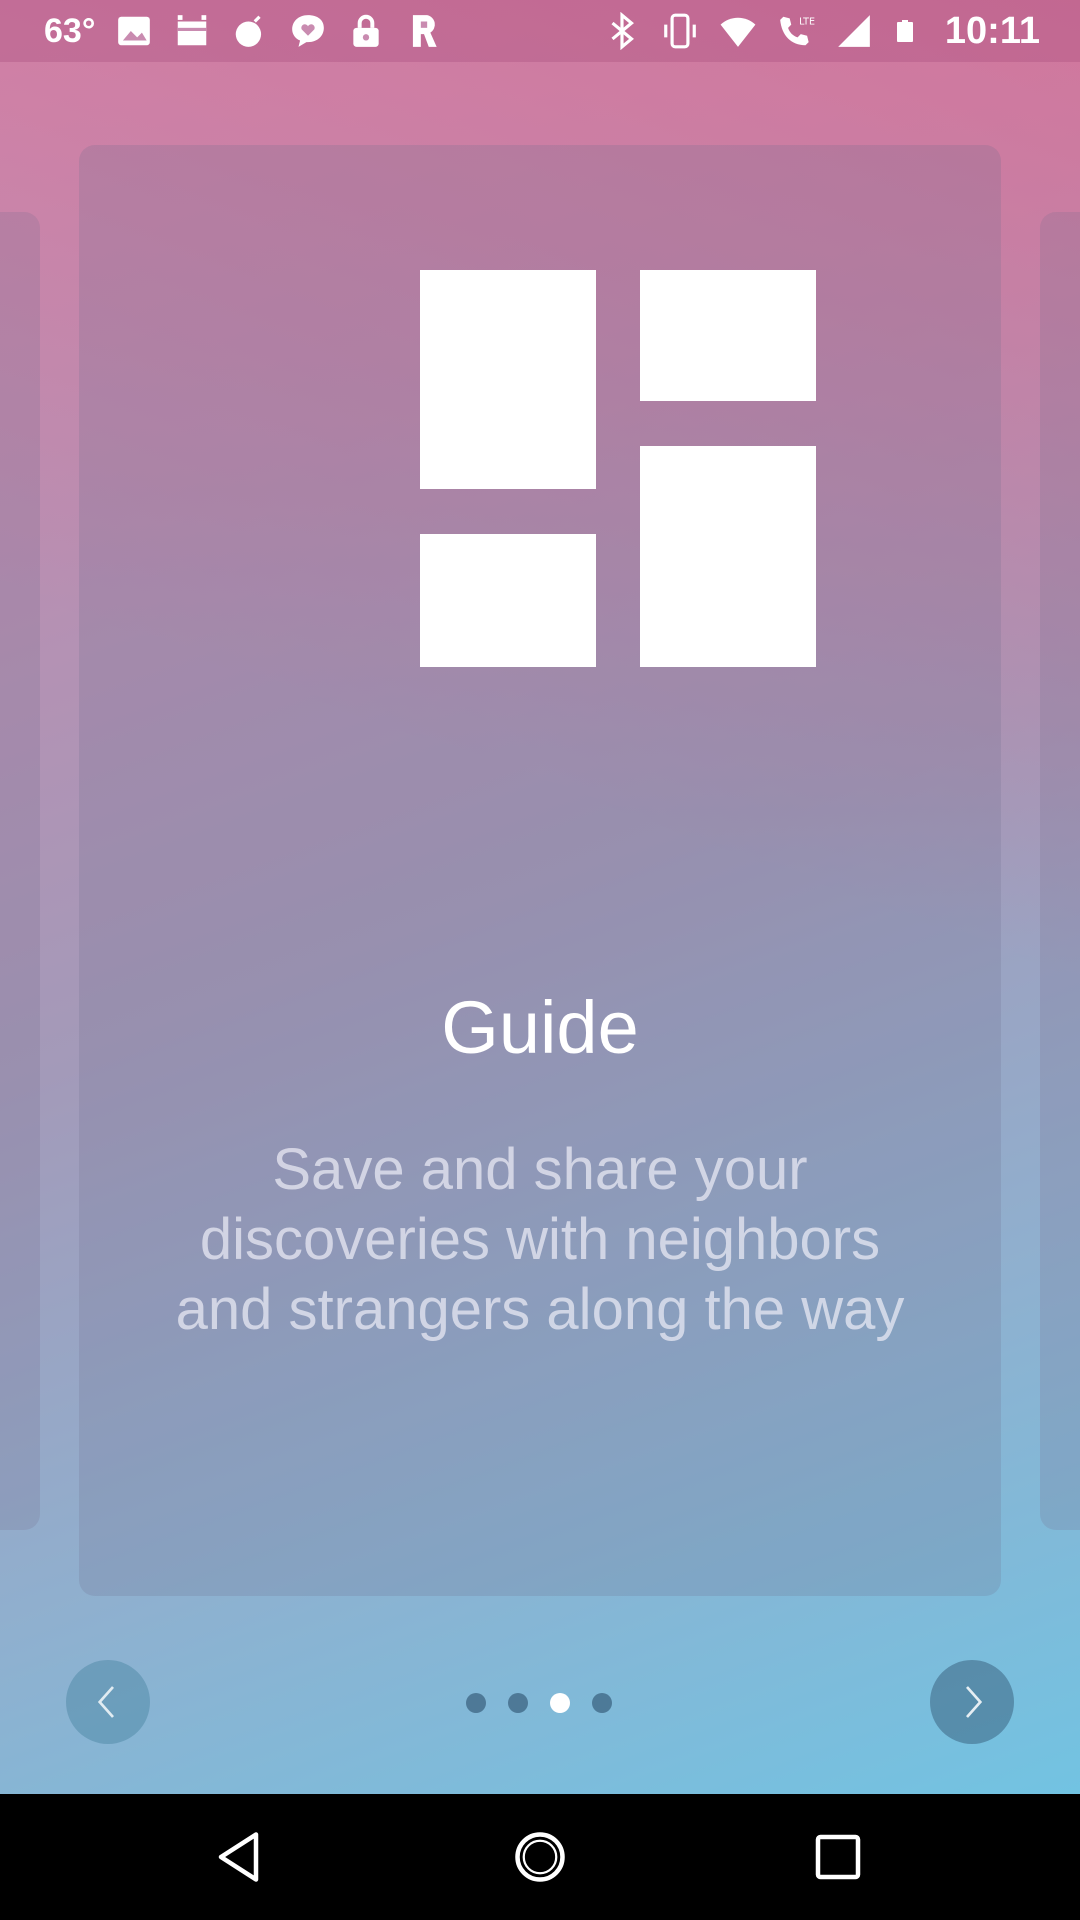  What do you see at coordinates (249, 31) in the screenshot?
I see `bomb-icon` at bounding box center [249, 31].